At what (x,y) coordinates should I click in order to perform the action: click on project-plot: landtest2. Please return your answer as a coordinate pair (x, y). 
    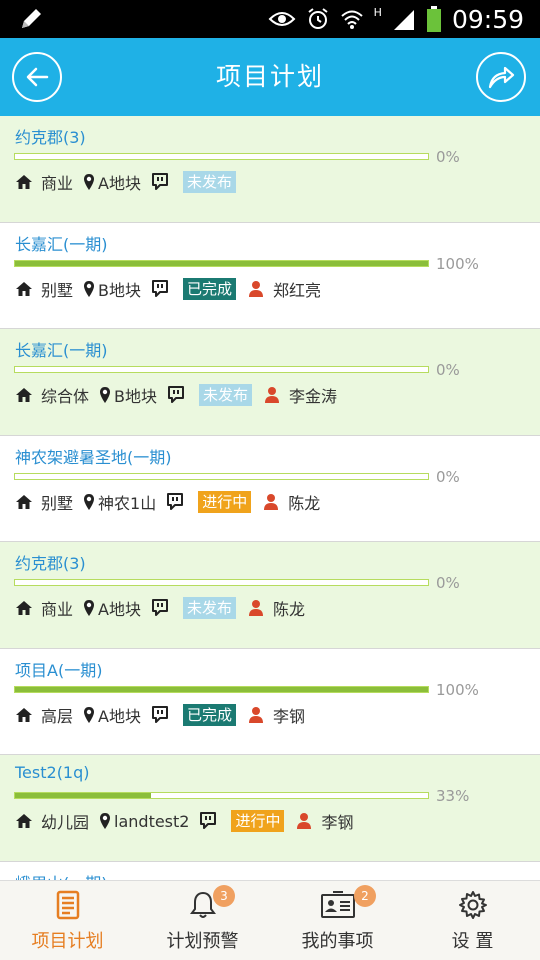
    Looking at the image, I should click on (152, 821).